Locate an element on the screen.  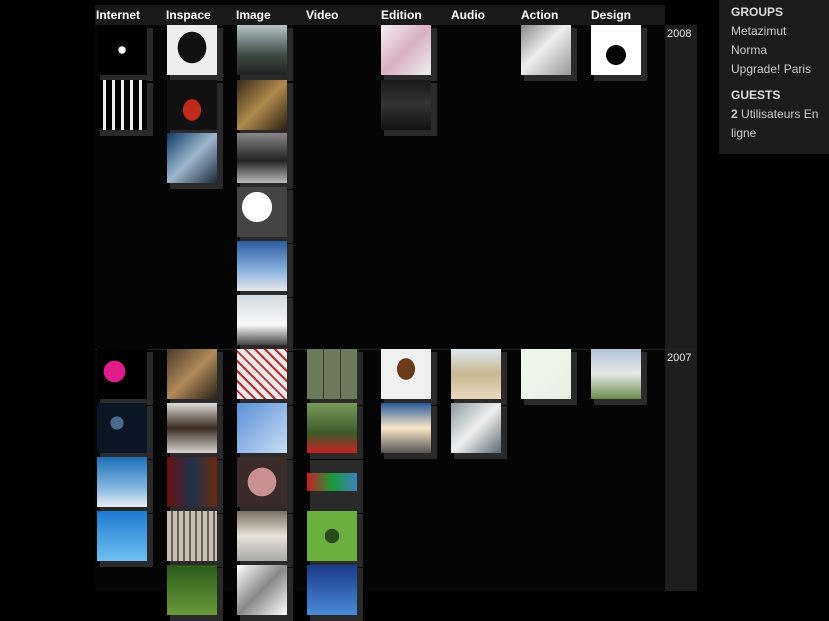
guests-count: 2 is located at coordinates (734, 114).